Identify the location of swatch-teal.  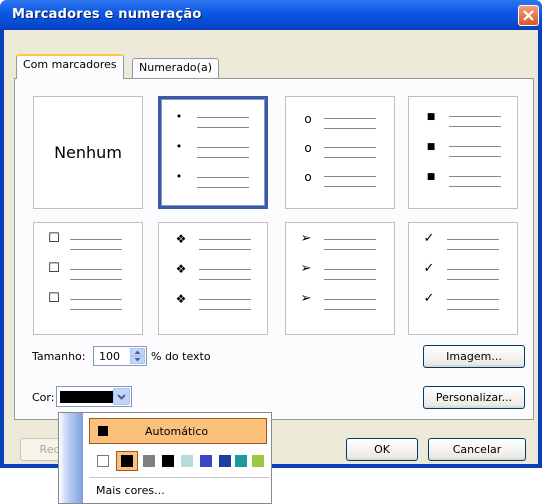
(241, 461).